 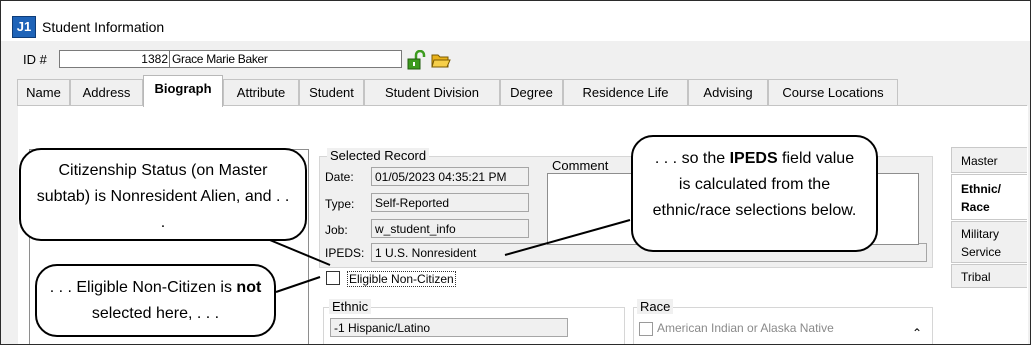 I want to click on ipeds-callout-text-pre: . . . so the, so click(x=692, y=158).